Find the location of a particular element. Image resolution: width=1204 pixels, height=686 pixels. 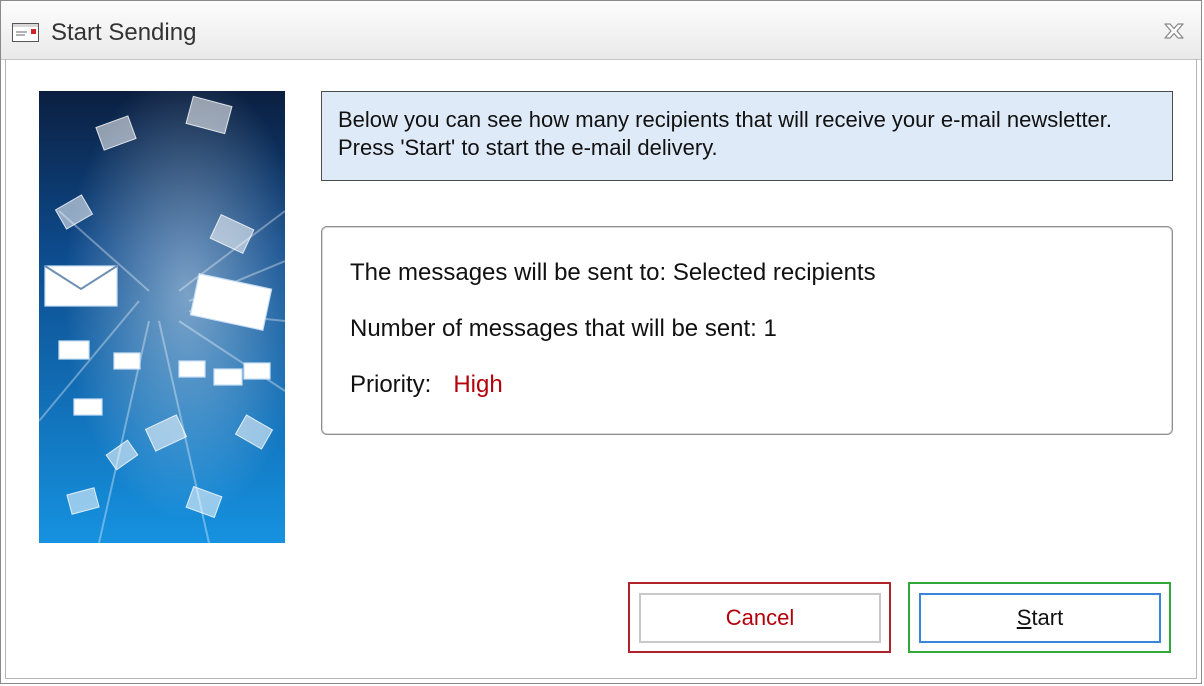

priority-line: Priority: High is located at coordinates (426, 385).